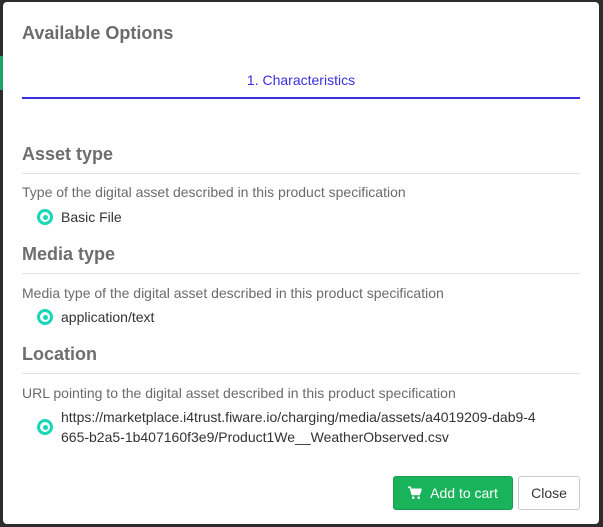 Image resolution: width=603 pixels, height=527 pixels. I want to click on media-type-option: application/text, so click(95, 317).